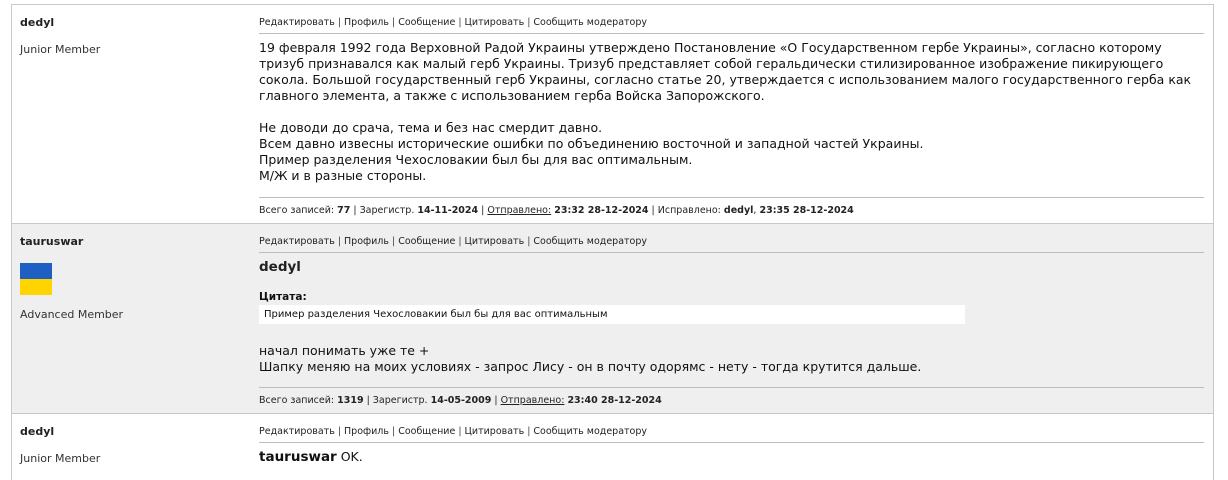 This screenshot has width=1228, height=480. I want to click on total-posts-value: 77, so click(344, 210).